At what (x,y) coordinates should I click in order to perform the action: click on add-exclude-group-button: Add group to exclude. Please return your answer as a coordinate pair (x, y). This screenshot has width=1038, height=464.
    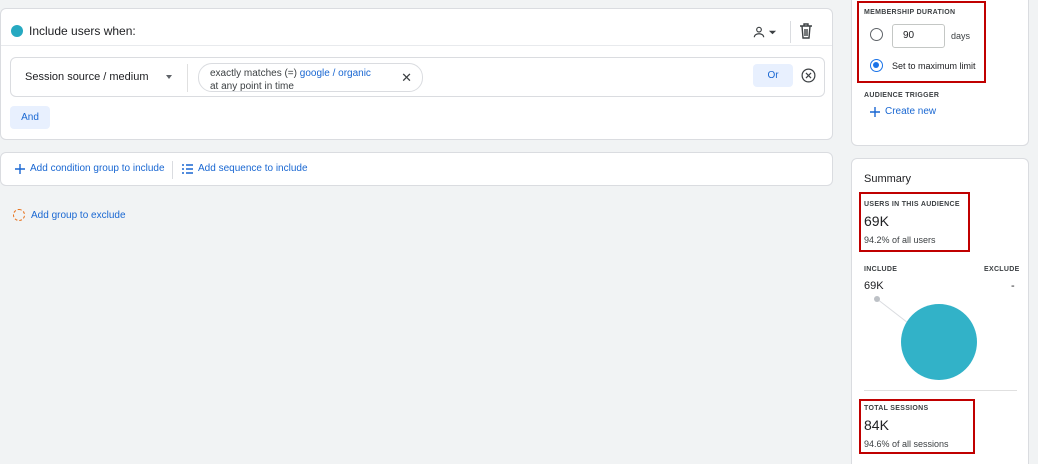
    Looking at the image, I should click on (69, 215).